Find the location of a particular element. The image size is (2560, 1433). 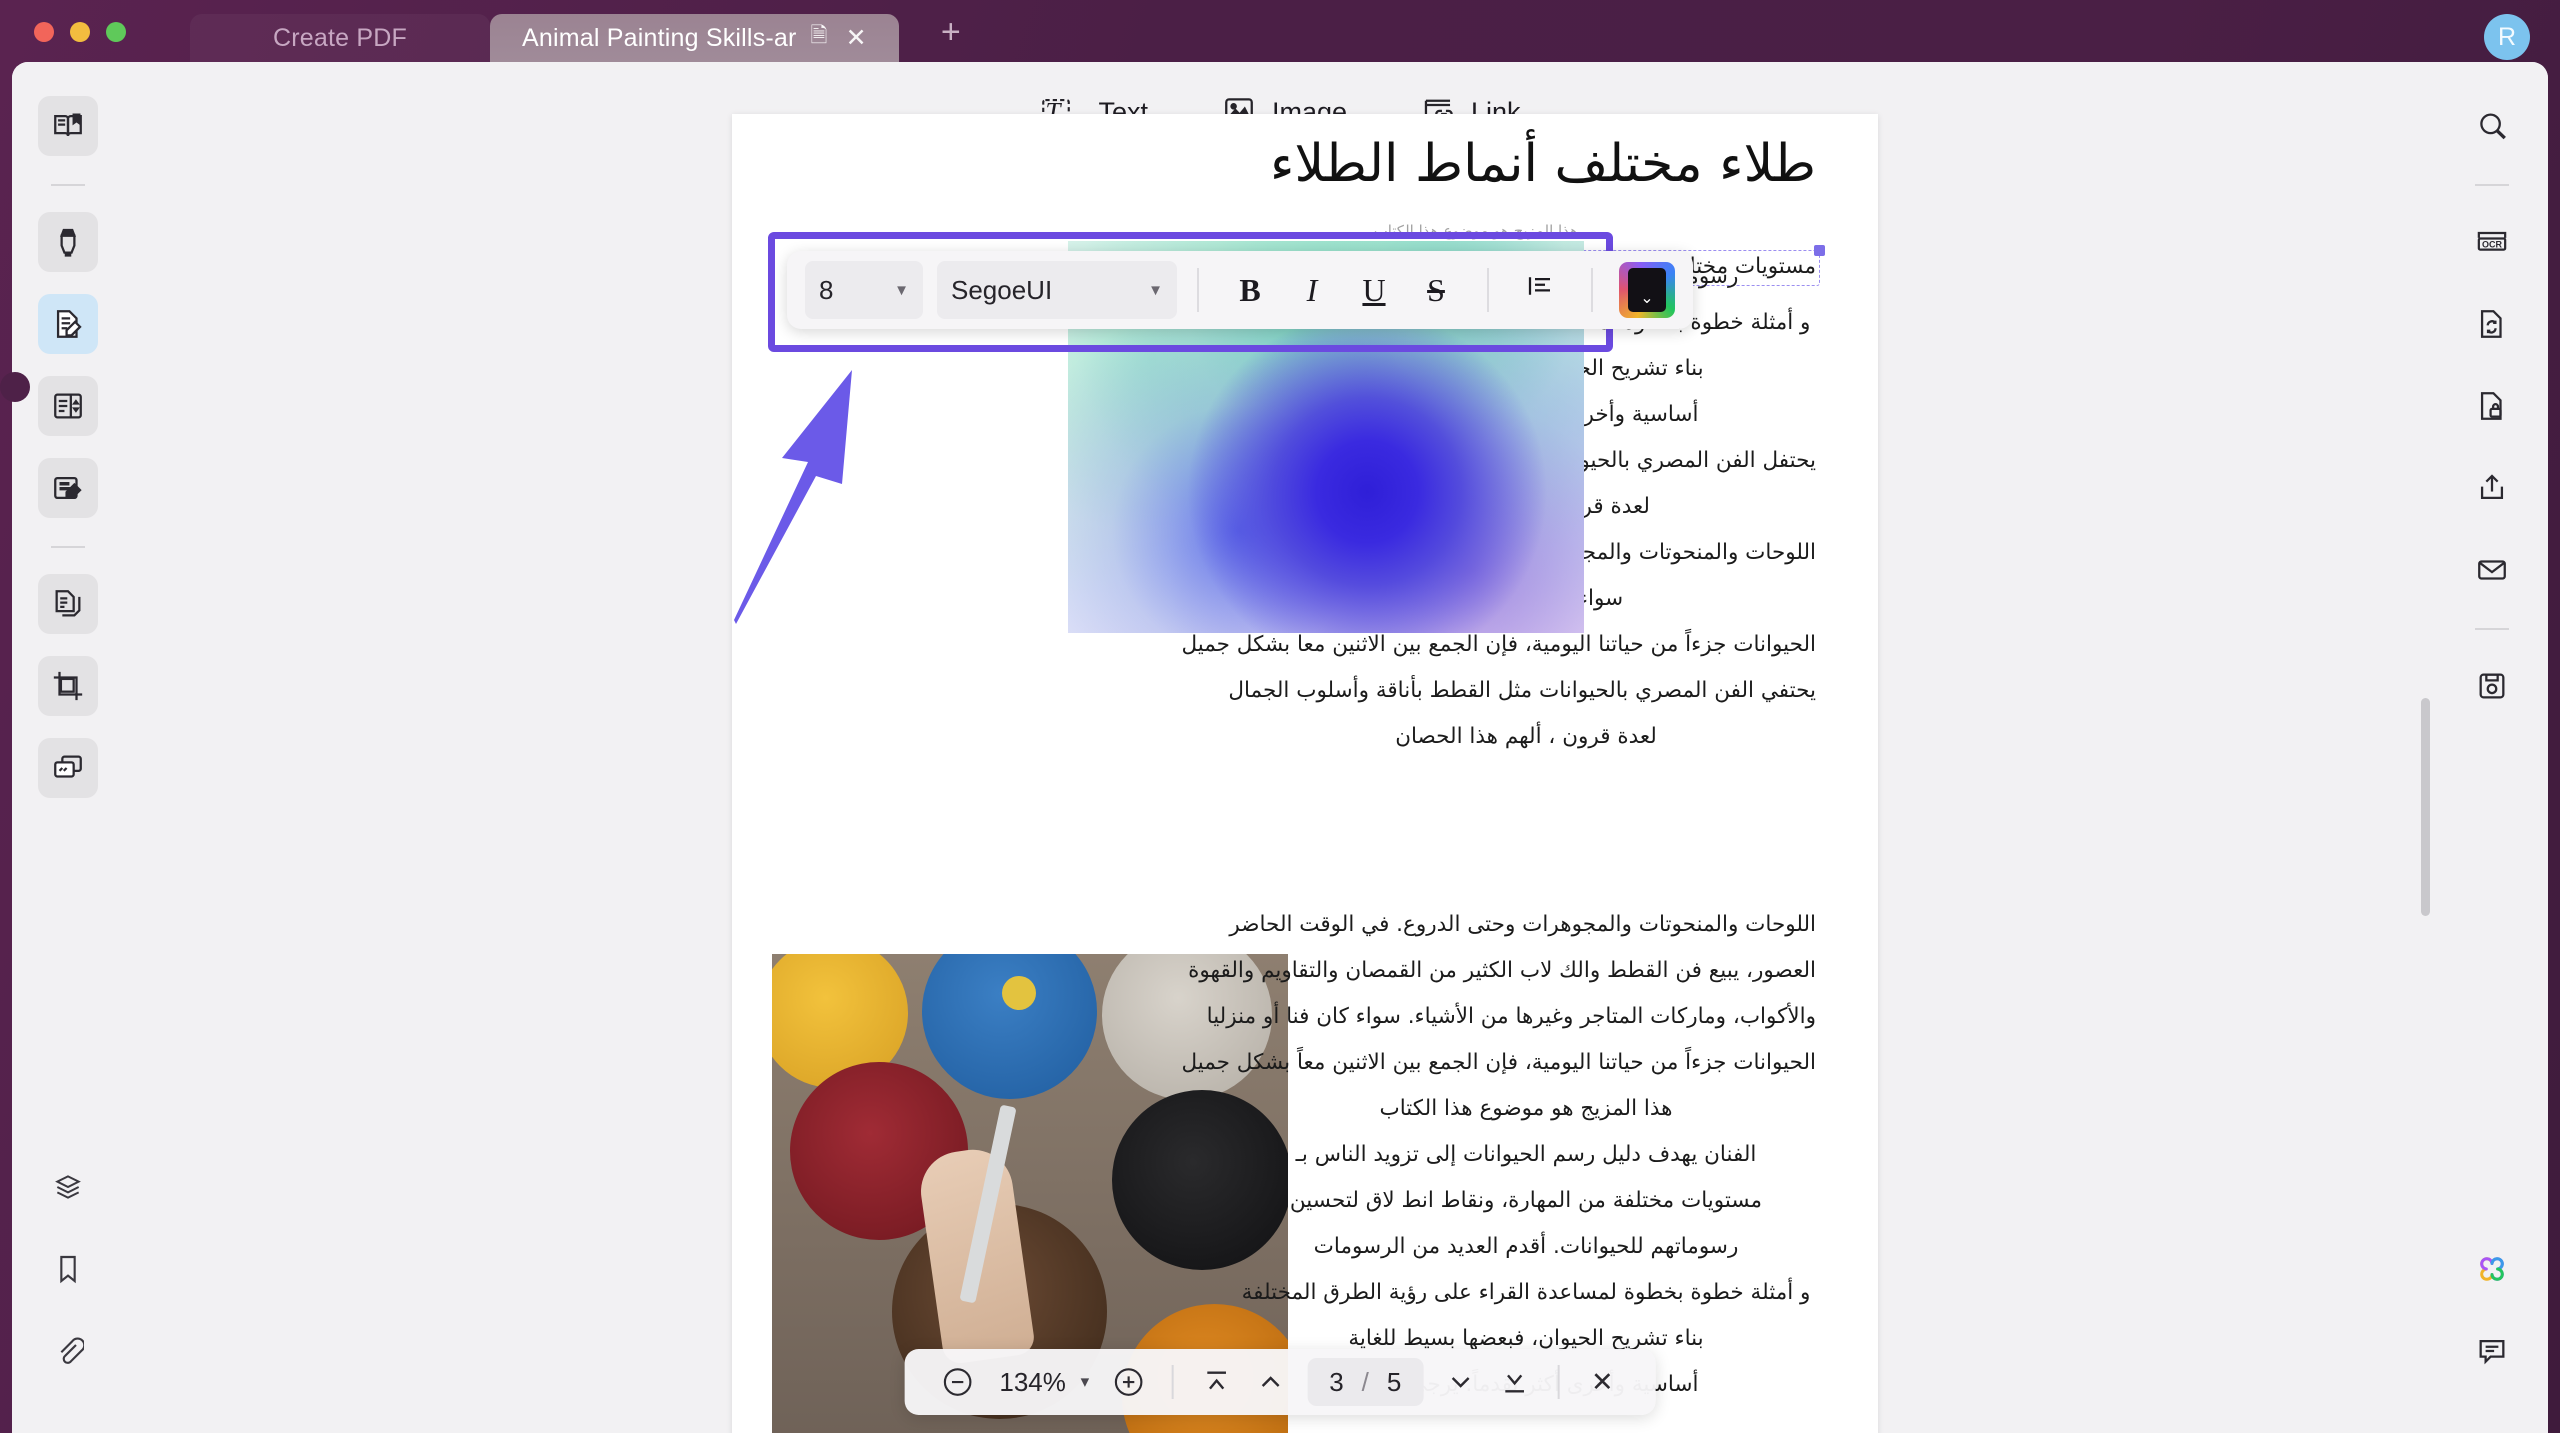

text-line: هذا المزيج هو موضوع هذا الكتاب is located at coordinates (1526, 1108).